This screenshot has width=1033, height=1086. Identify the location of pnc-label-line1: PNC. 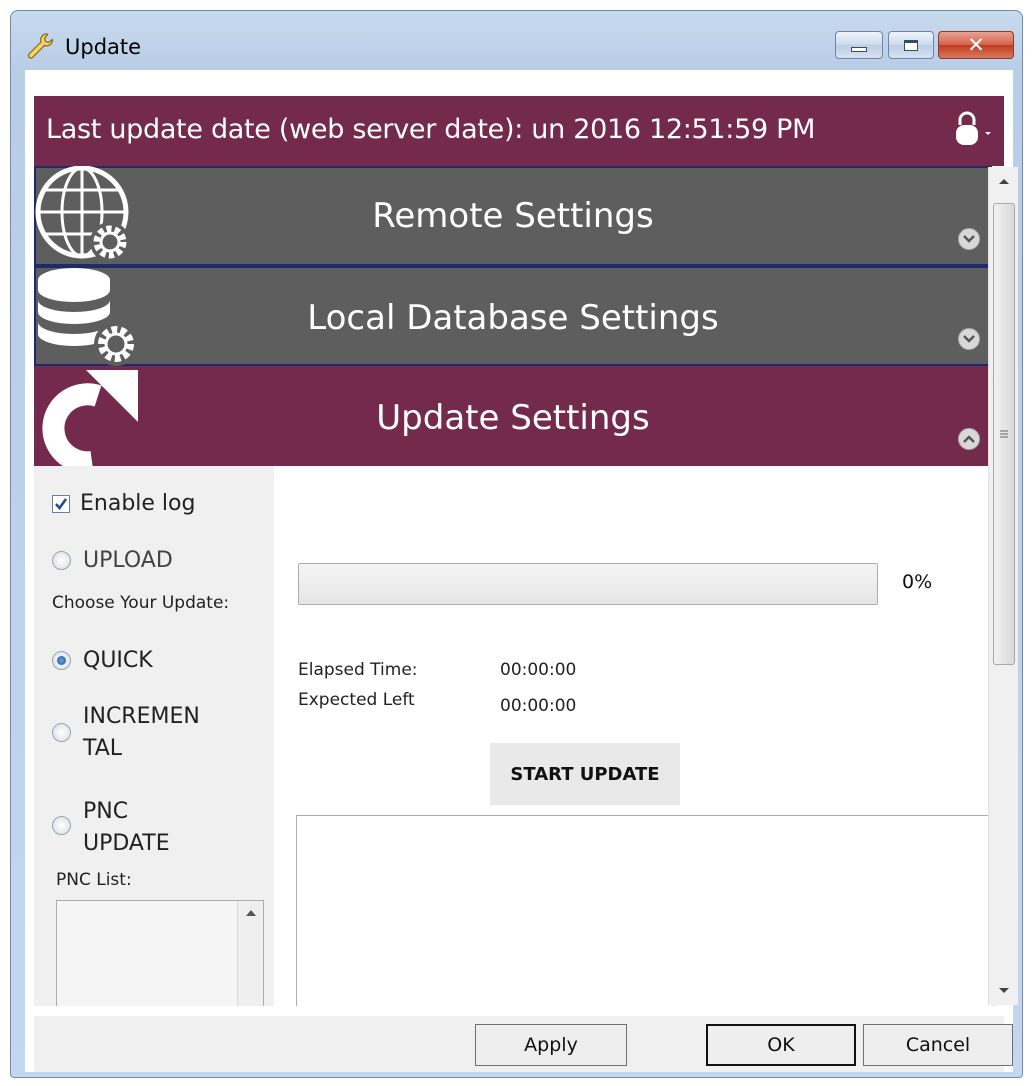
(106, 811).